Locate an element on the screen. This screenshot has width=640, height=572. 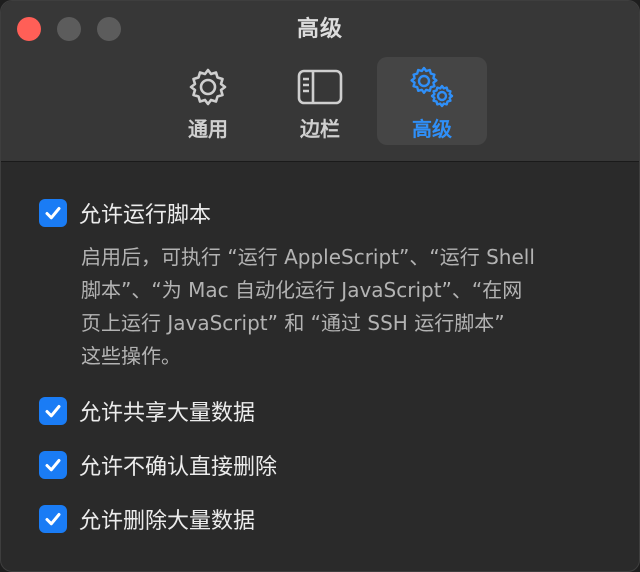
allow-share-large-data-option: 允许共享大量数据 is located at coordinates (324, 411).